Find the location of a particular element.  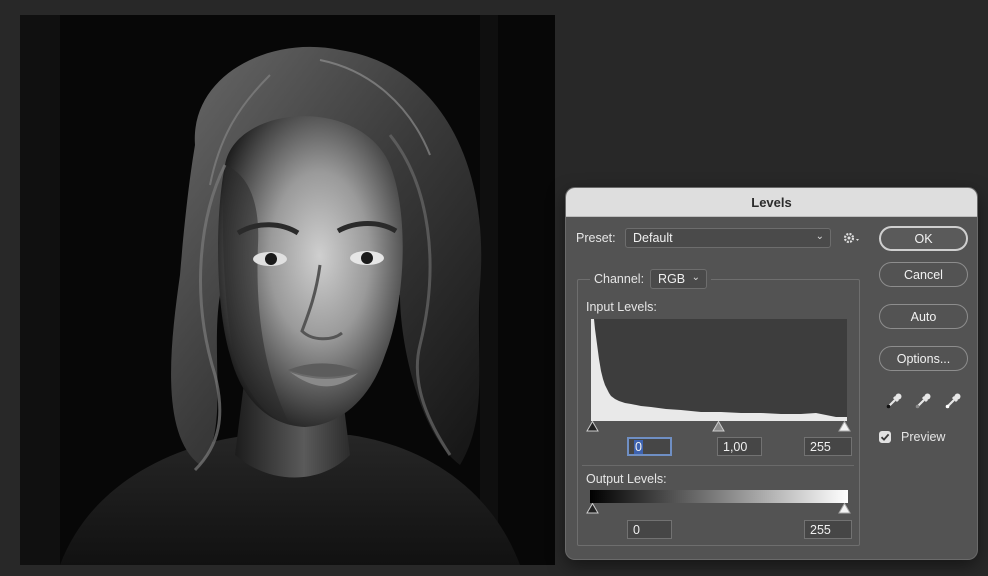

checkmark-icon is located at coordinates (885, 437).